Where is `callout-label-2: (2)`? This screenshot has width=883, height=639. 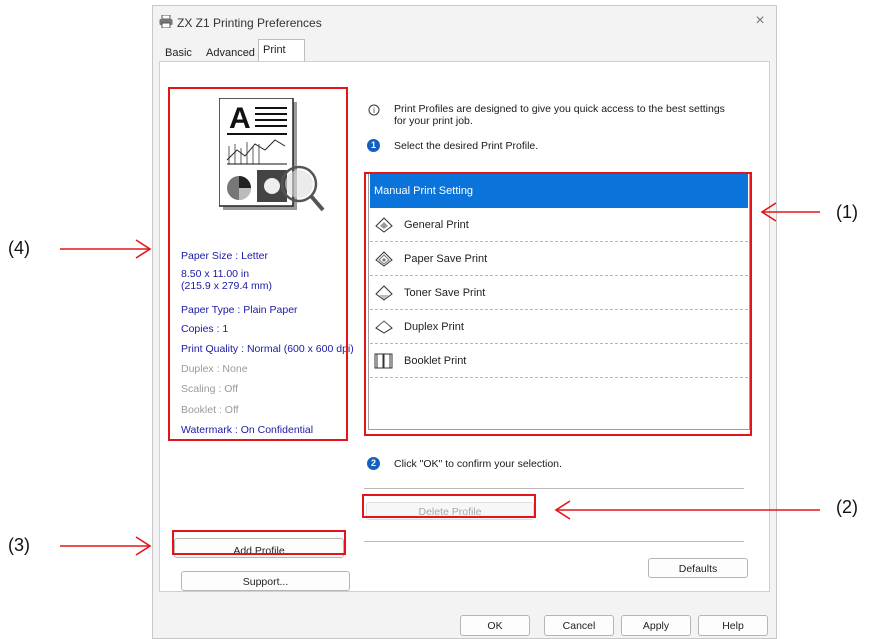
callout-label-2: (2) is located at coordinates (847, 507).